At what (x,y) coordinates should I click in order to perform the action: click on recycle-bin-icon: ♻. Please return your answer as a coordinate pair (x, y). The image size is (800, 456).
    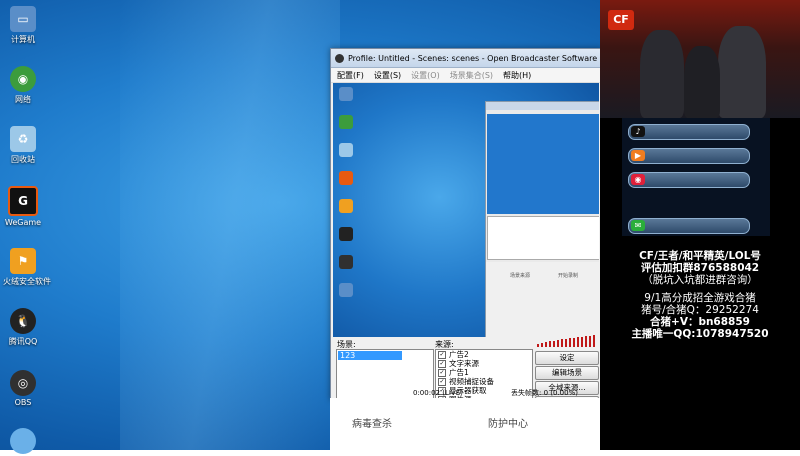
    Looking at the image, I should click on (23, 139).